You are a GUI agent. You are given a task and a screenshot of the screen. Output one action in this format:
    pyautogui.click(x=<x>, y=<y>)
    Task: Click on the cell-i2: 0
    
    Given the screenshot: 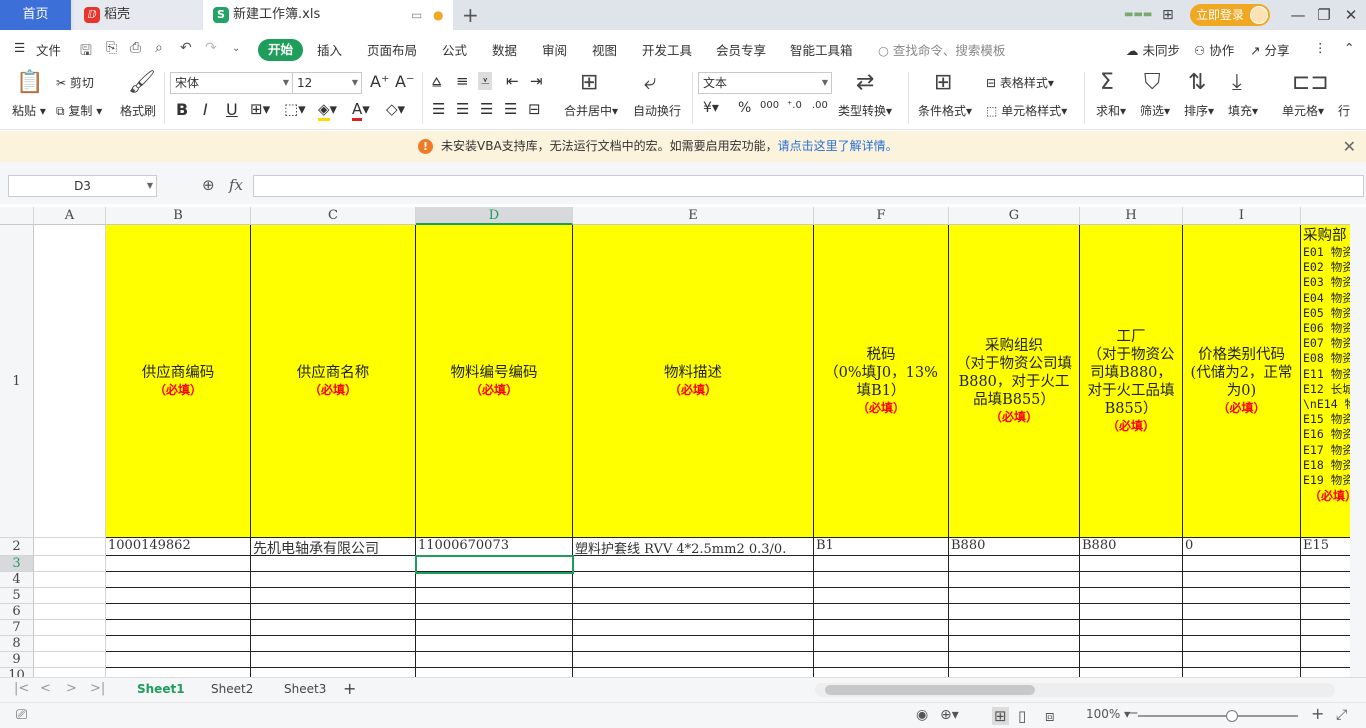 What is the action you would take?
    pyautogui.click(x=1242, y=547)
    